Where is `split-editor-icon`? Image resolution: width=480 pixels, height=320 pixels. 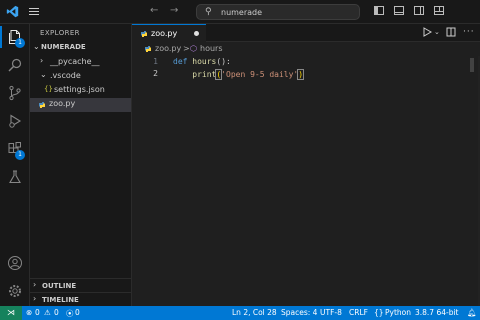 split-editor-icon is located at coordinates (451, 32).